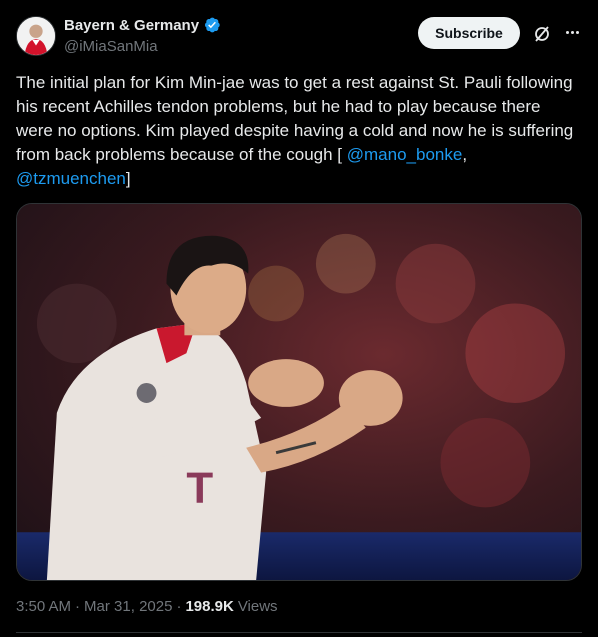 The image size is (598, 637). What do you see at coordinates (212, 25) in the screenshot?
I see `verified-badge-icon` at bounding box center [212, 25].